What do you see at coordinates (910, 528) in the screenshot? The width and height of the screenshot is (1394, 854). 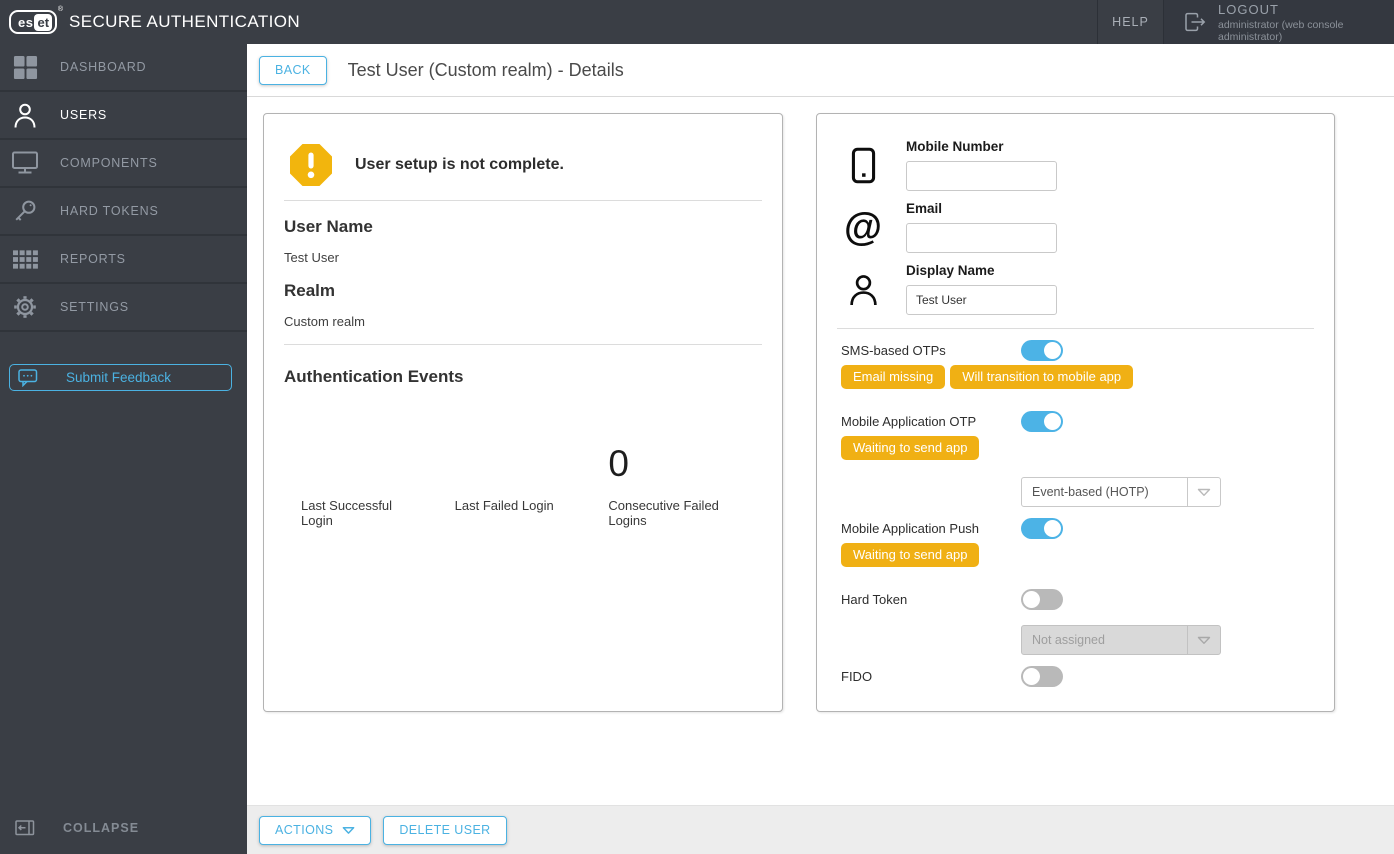 I see `mobile-app-push-label: Mobile Application Push` at bounding box center [910, 528].